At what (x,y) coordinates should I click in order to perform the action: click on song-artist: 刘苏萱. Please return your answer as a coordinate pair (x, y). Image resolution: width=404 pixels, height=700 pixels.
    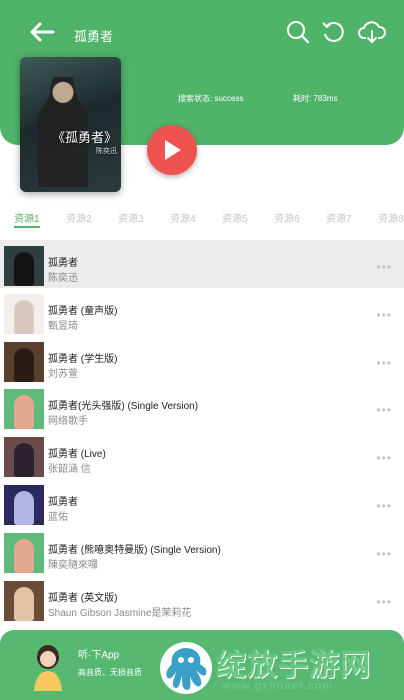
    Looking at the image, I should click on (63, 374).